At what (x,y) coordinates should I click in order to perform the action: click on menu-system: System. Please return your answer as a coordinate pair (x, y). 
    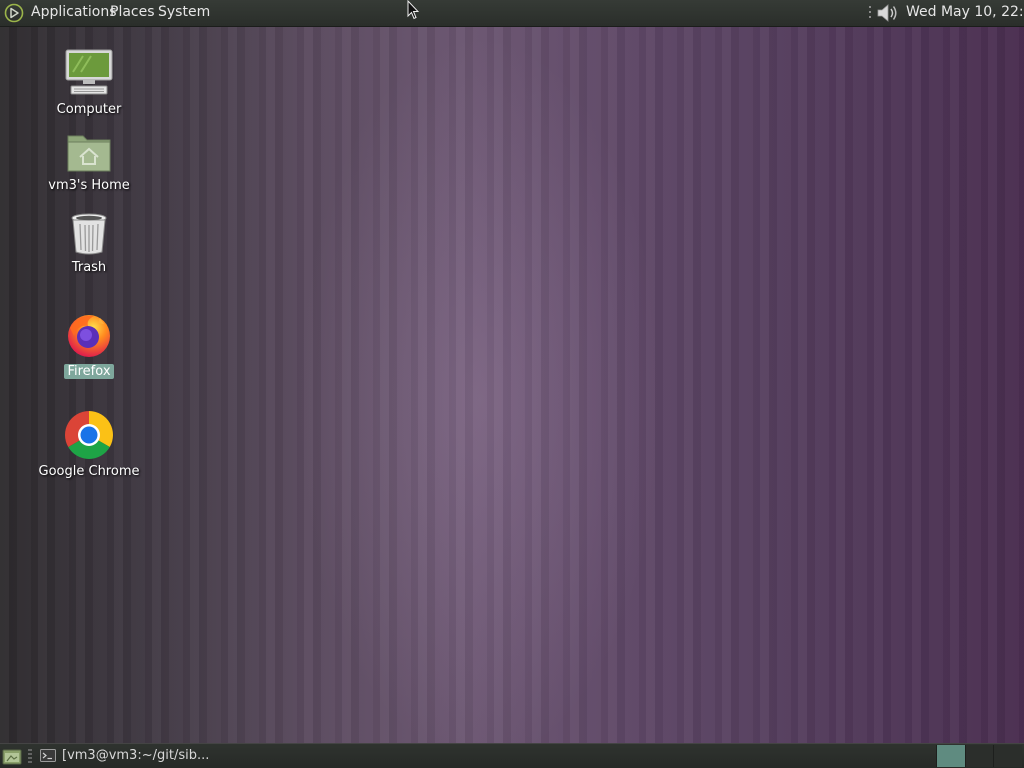
    Looking at the image, I should click on (184, 12).